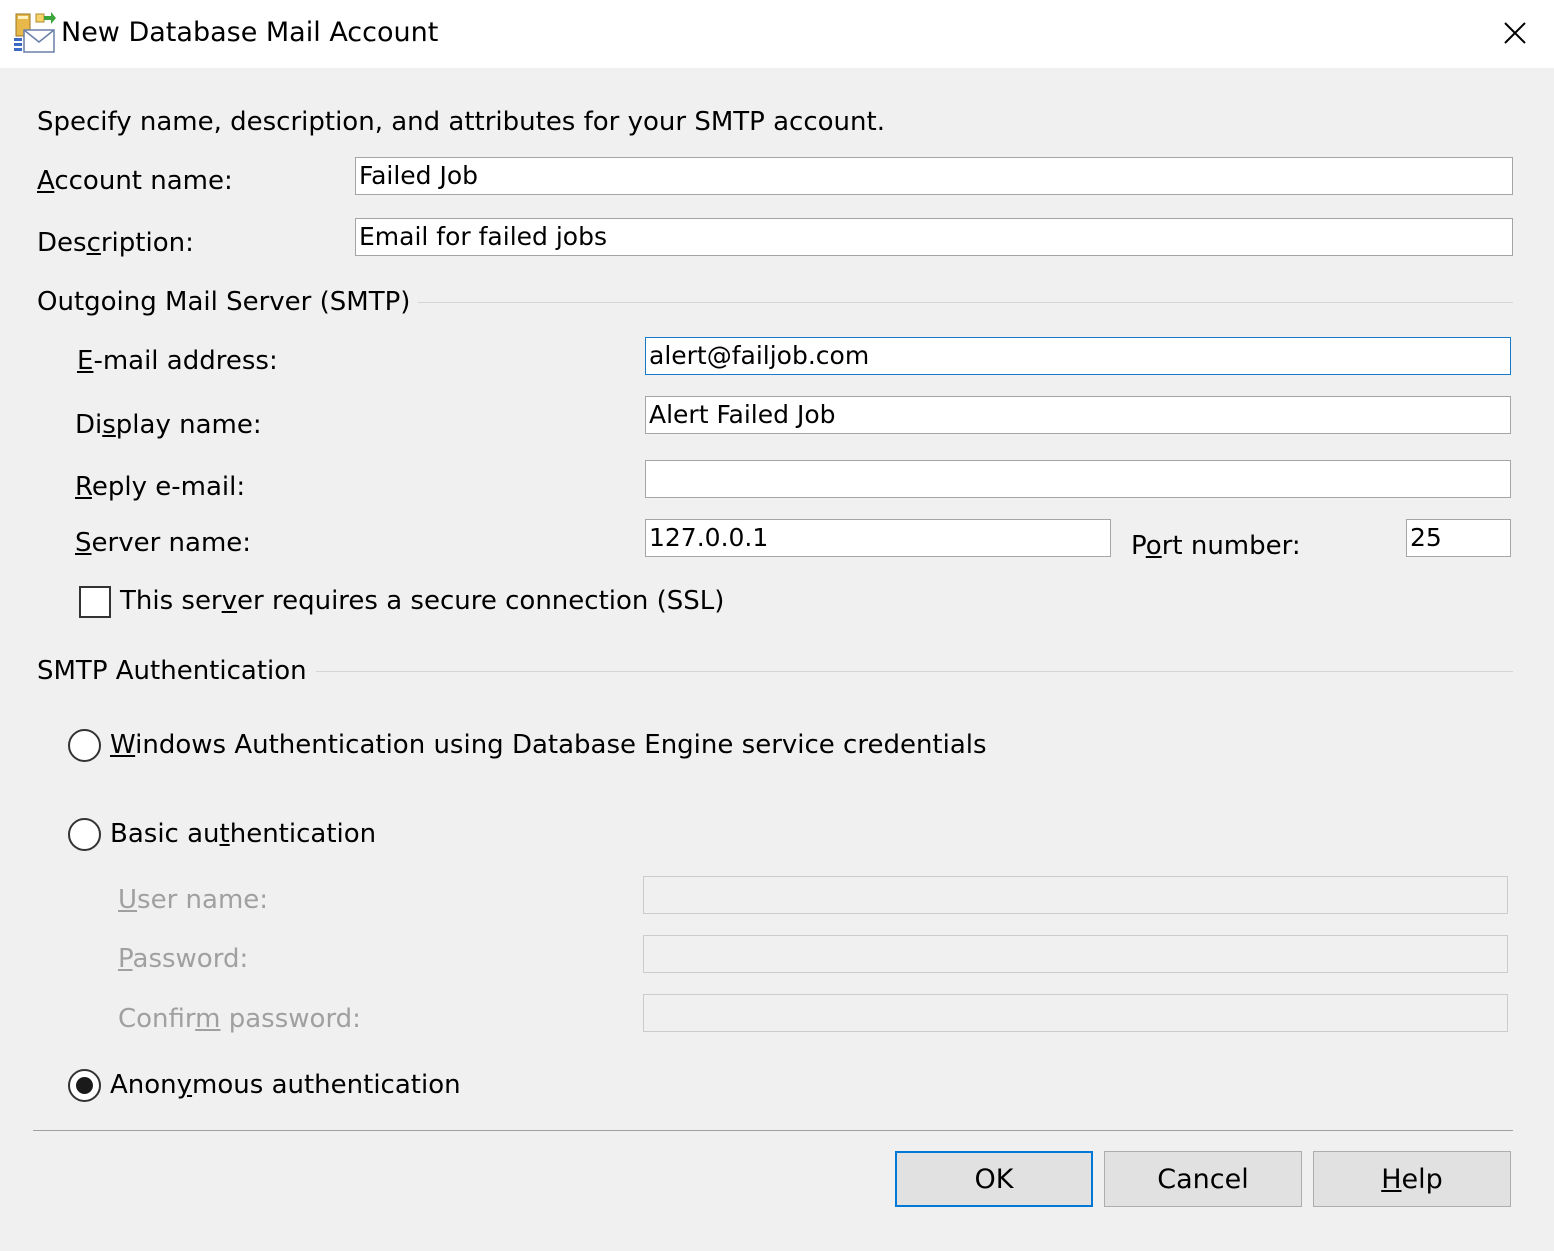 The height and width of the screenshot is (1251, 1554). I want to click on ssl-checkbox, so click(95, 602).